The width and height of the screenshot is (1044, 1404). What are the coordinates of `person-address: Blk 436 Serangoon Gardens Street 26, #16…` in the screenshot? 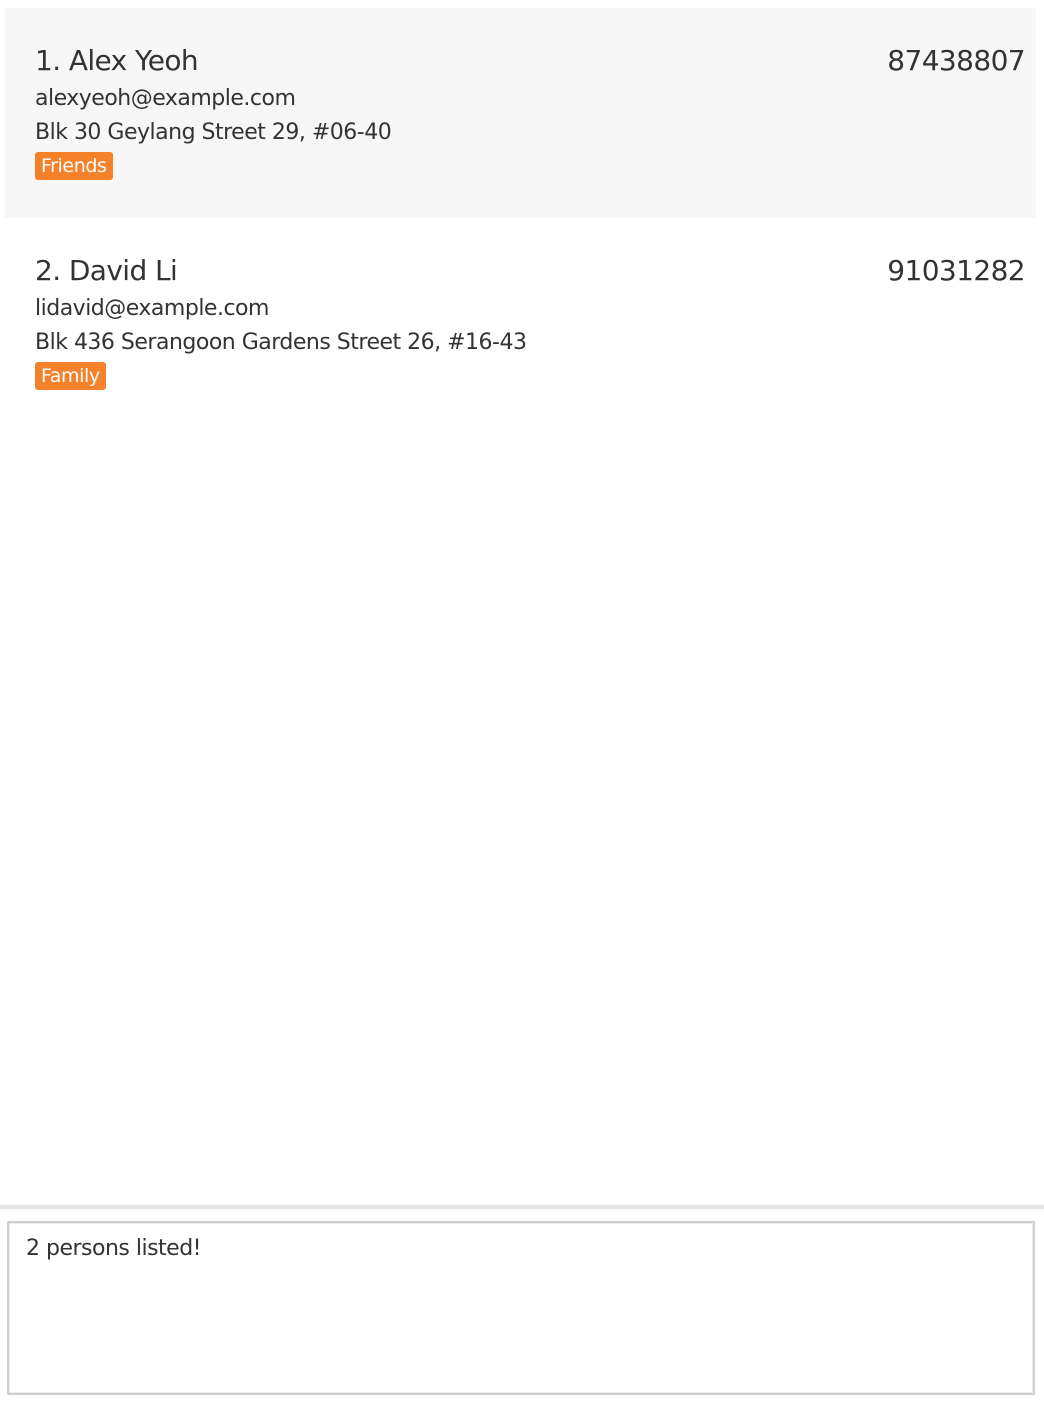 It's located at (281, 342).